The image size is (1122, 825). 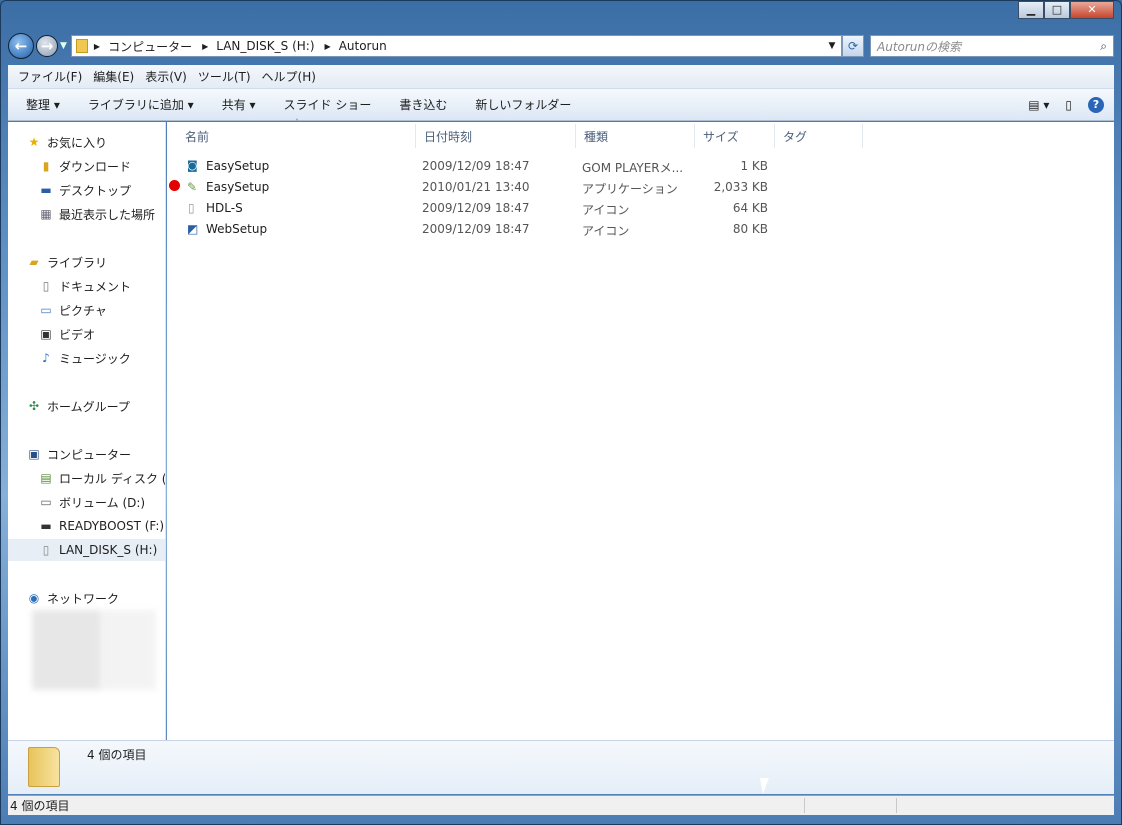 I want to click on drive-icon: ▭, so click(x=46, y=502).